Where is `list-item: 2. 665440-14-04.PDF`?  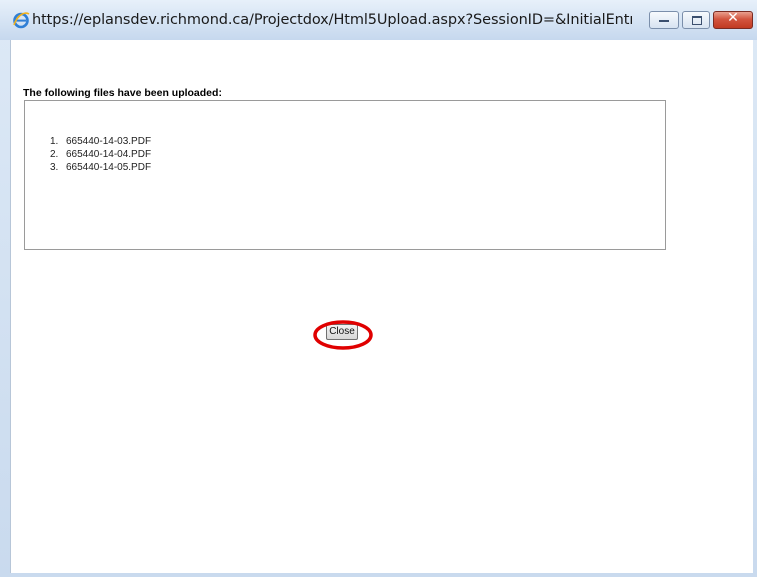 list-item: 2. 665440-14-04.PDF is located at coordinates (100, 154).